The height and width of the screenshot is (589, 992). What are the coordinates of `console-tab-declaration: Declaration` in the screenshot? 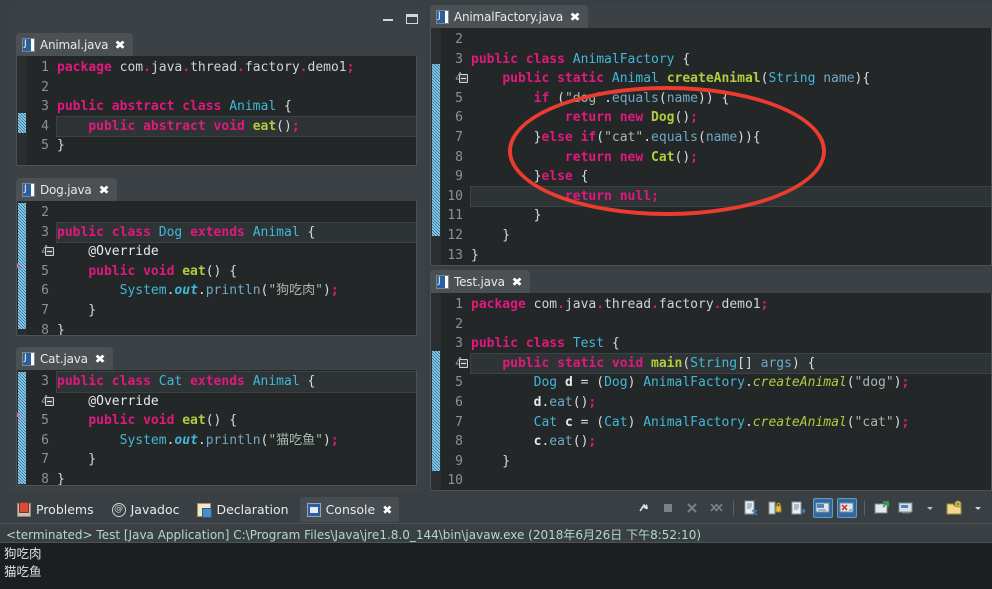 It's located at (242, 509).